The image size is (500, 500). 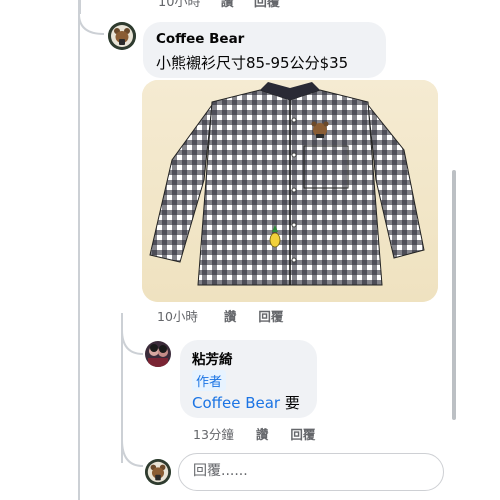 I want to click on mention-link: Coffee Bear, so click(x=236, y=403).